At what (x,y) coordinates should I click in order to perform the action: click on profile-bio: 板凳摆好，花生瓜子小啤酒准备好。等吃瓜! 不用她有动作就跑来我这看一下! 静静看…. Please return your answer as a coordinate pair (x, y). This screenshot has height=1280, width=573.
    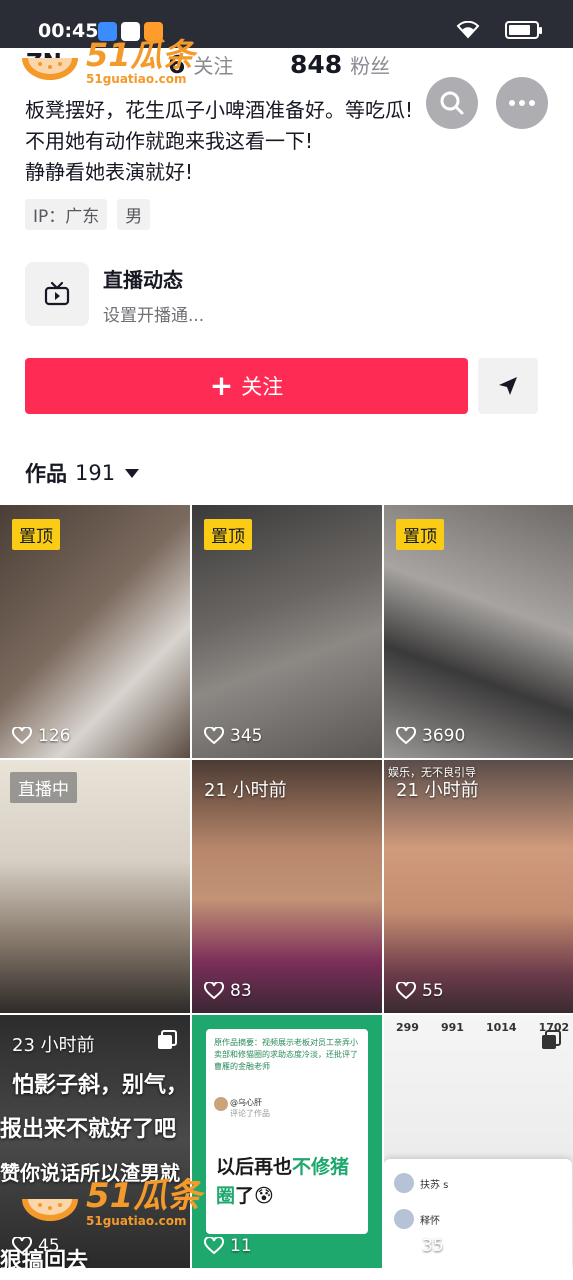
    Looking at the image, I should click on (235, 141).